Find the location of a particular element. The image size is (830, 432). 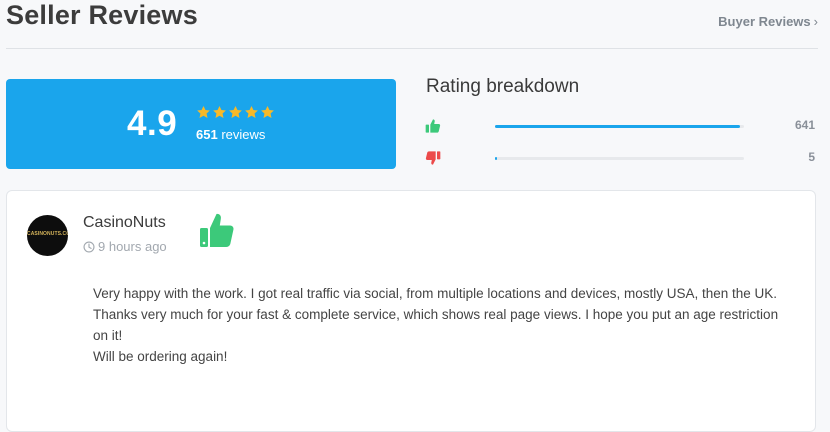

reviewer-name: CasinoNuts is located at coordinates (124, 223).